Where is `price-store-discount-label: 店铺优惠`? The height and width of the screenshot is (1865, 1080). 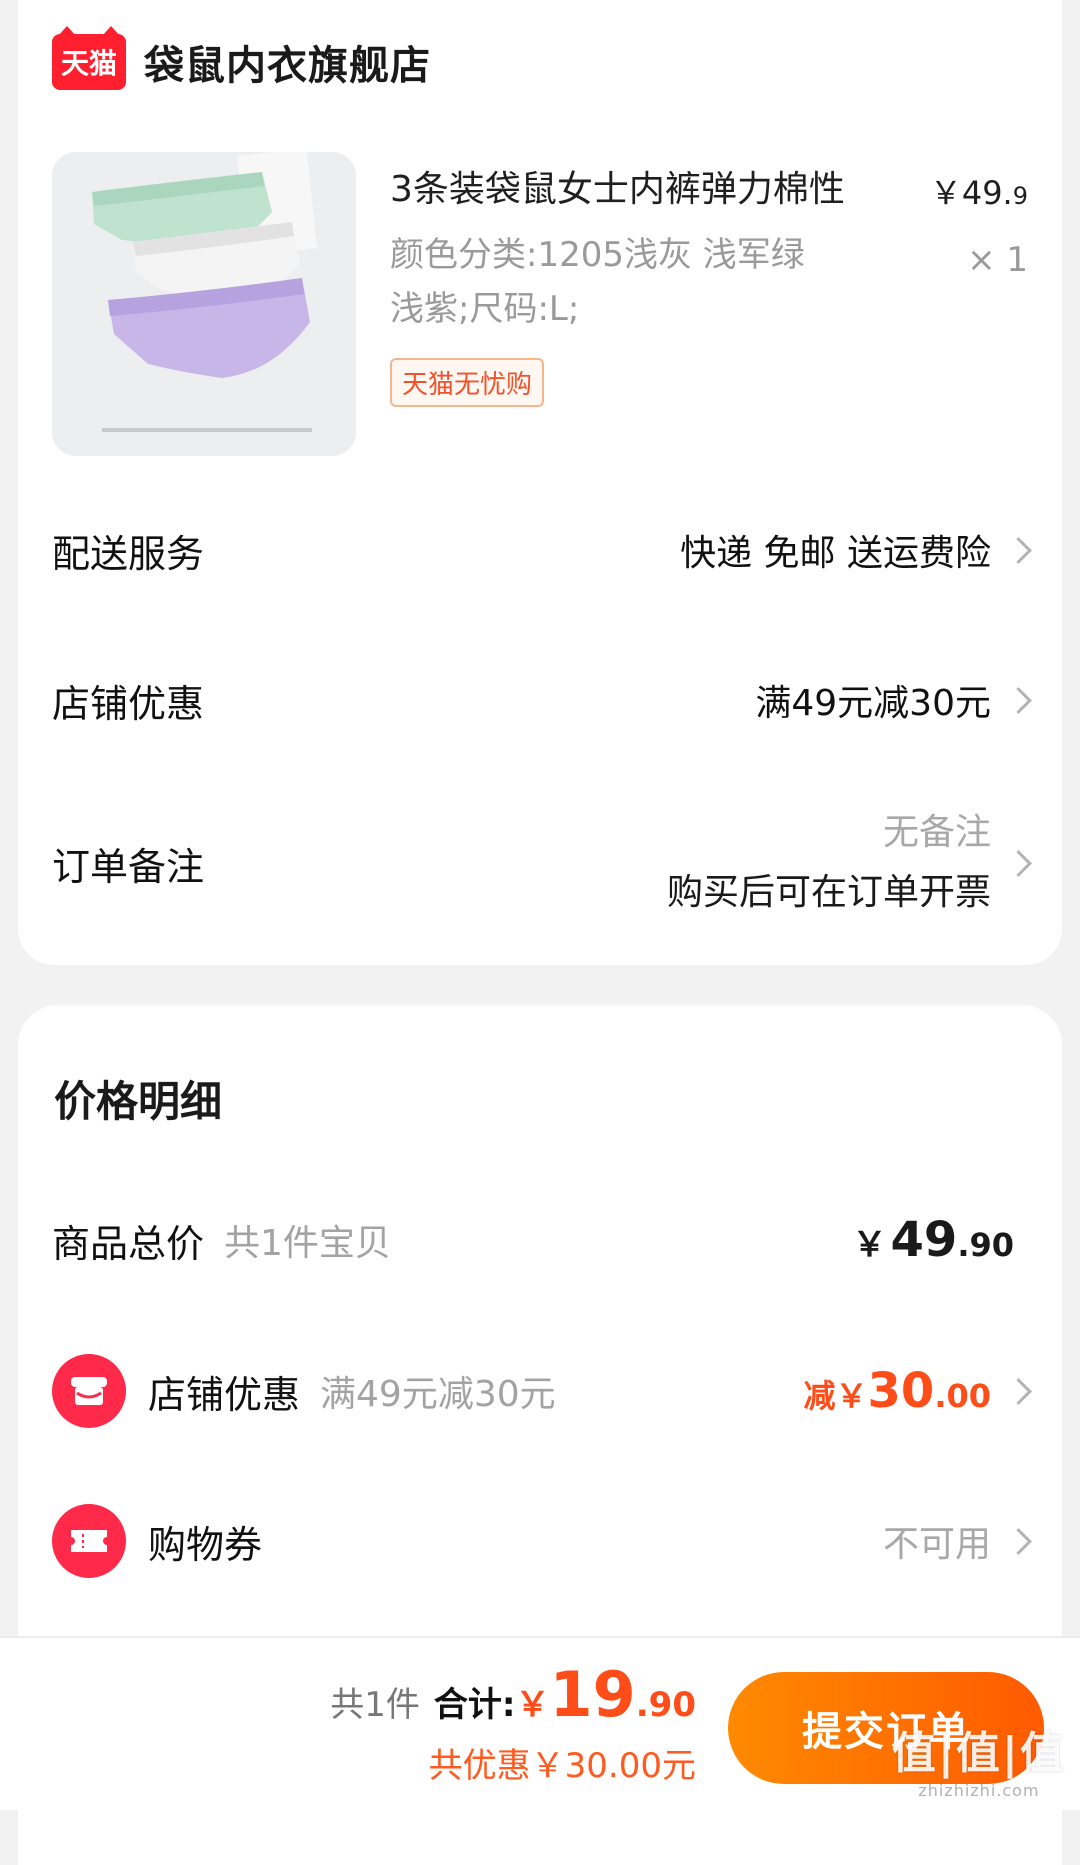
price-store-discount-label: 店铺优惠 is located at coordinates (224, 1394).